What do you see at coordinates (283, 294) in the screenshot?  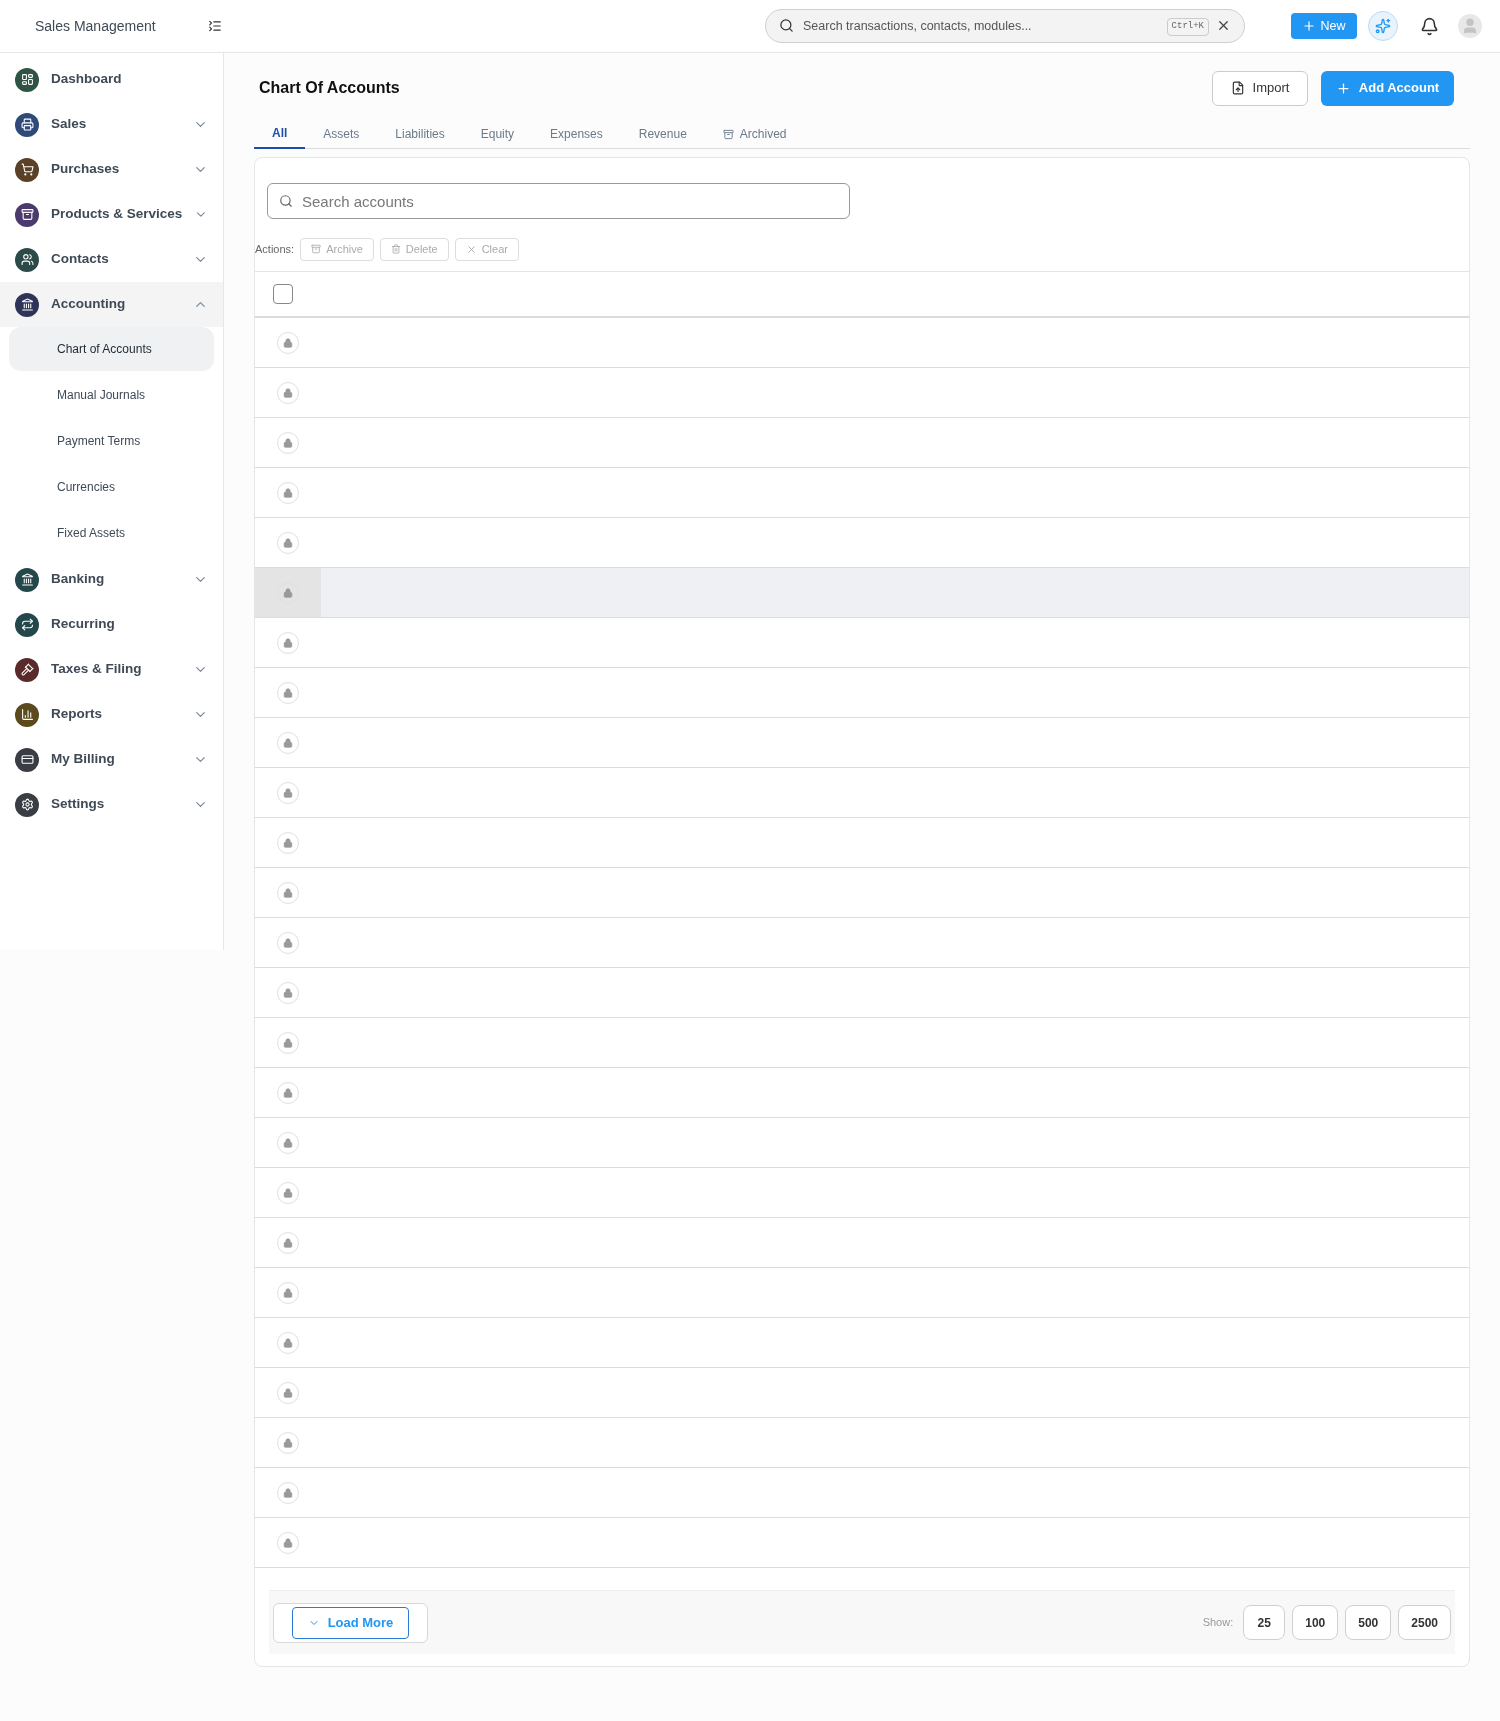 I see `select-all-checkbox` at bounding box center [283, 294].